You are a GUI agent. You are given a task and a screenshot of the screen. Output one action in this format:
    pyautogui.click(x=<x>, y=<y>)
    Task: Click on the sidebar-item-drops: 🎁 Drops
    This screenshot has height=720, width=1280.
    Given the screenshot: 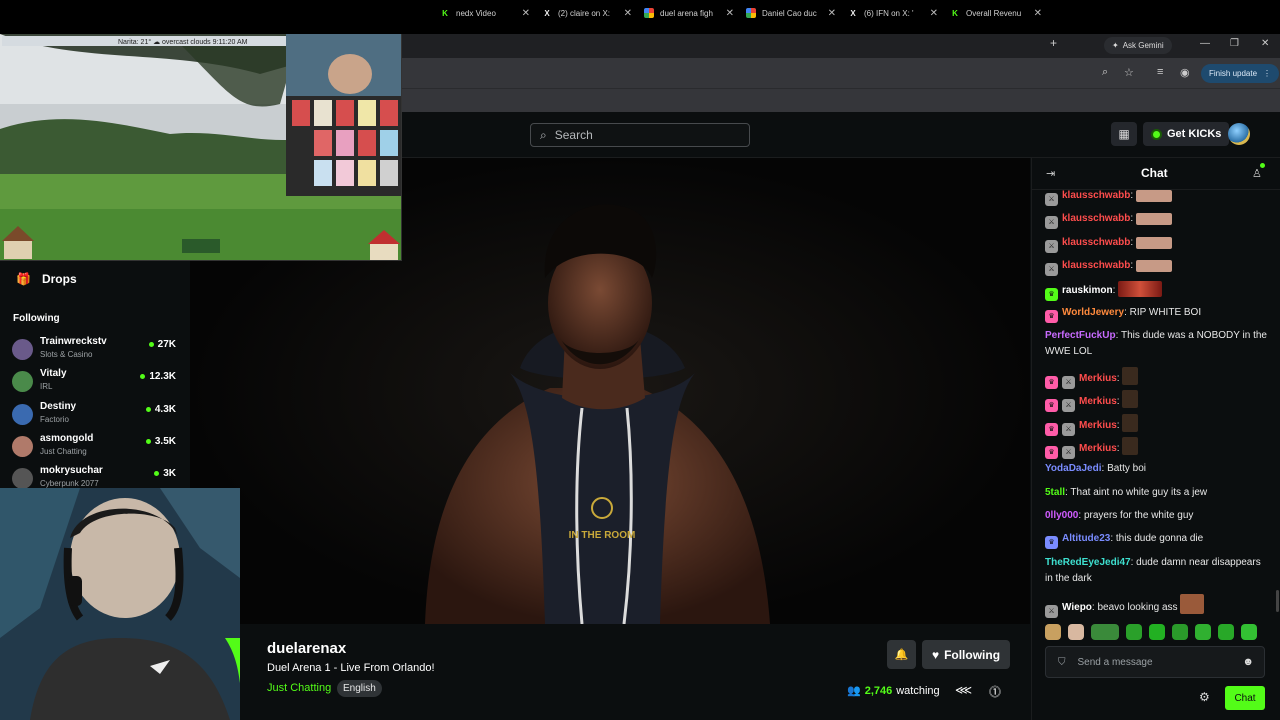 What is the action you would take?
    pyautogui.click(x=46, y=279)
    